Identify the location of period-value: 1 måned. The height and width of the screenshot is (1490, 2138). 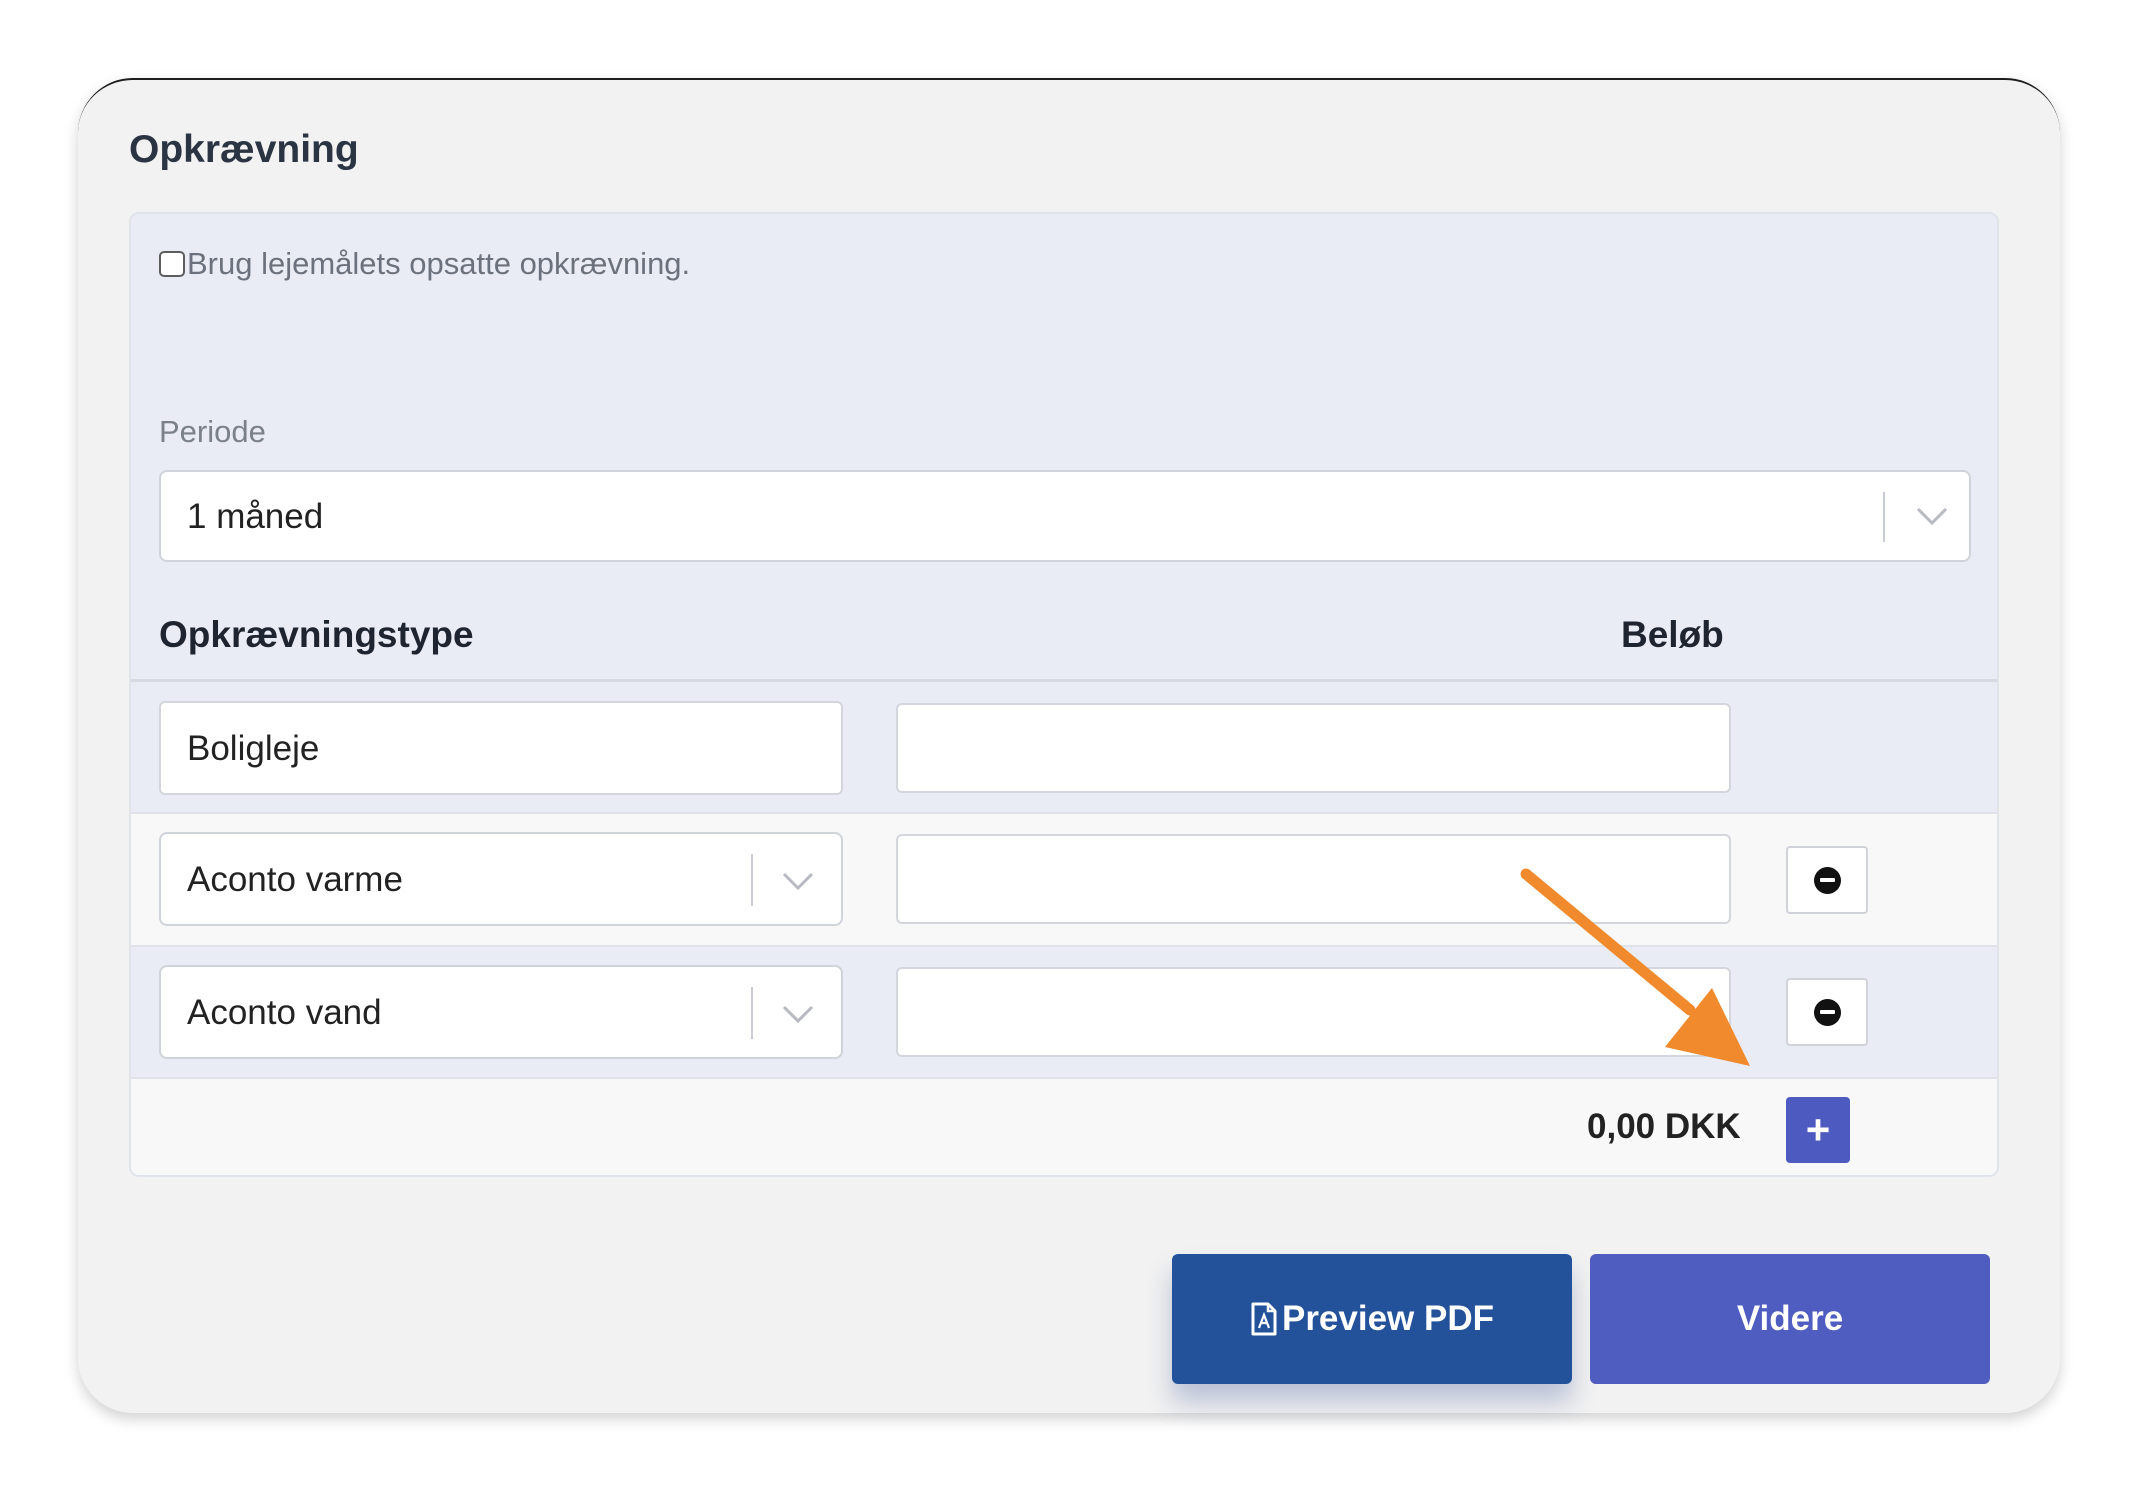
(255, 516).